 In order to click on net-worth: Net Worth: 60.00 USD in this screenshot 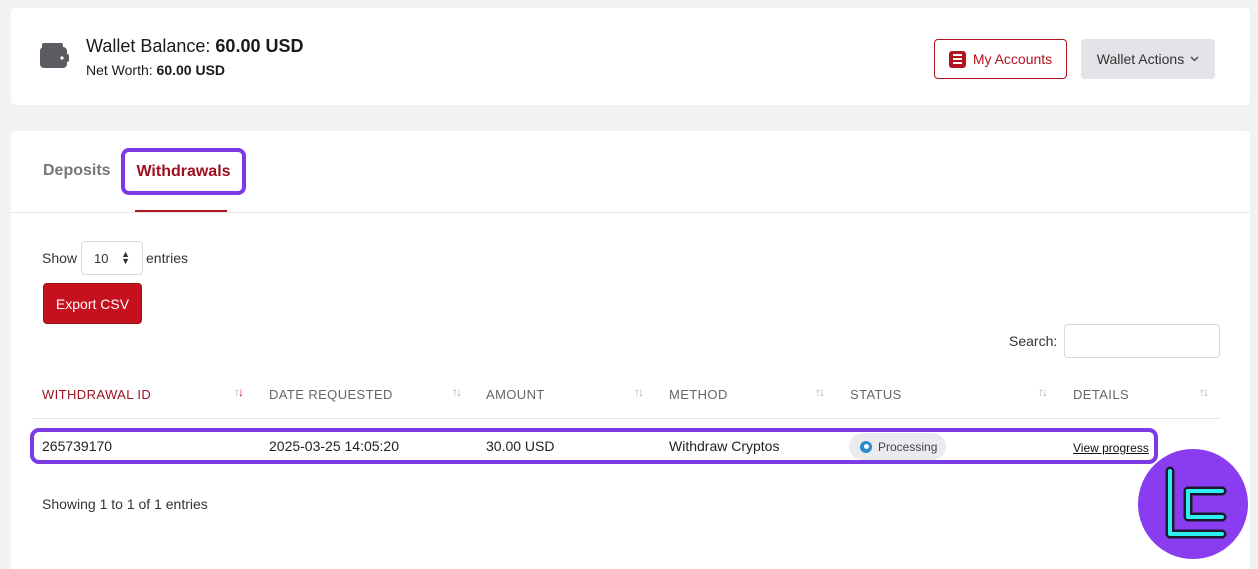, I will do `click(156, 70)`.